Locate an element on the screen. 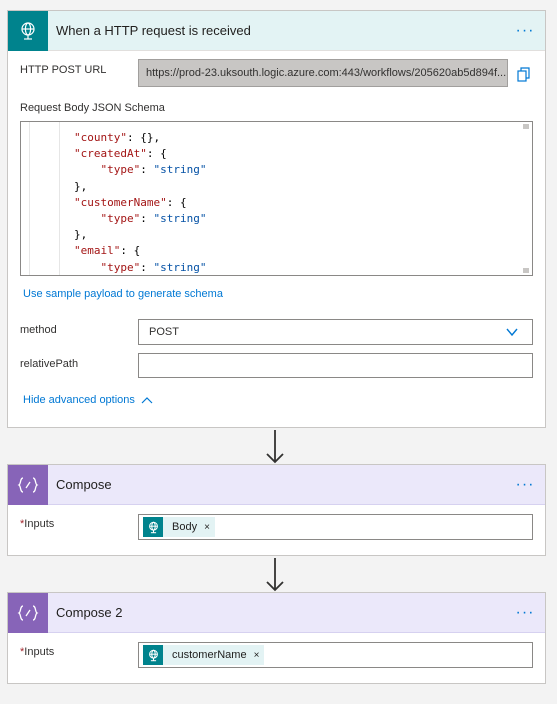 The image size is (557, 704). schema-code-line: "email": { is located at coordinates (107, 251).